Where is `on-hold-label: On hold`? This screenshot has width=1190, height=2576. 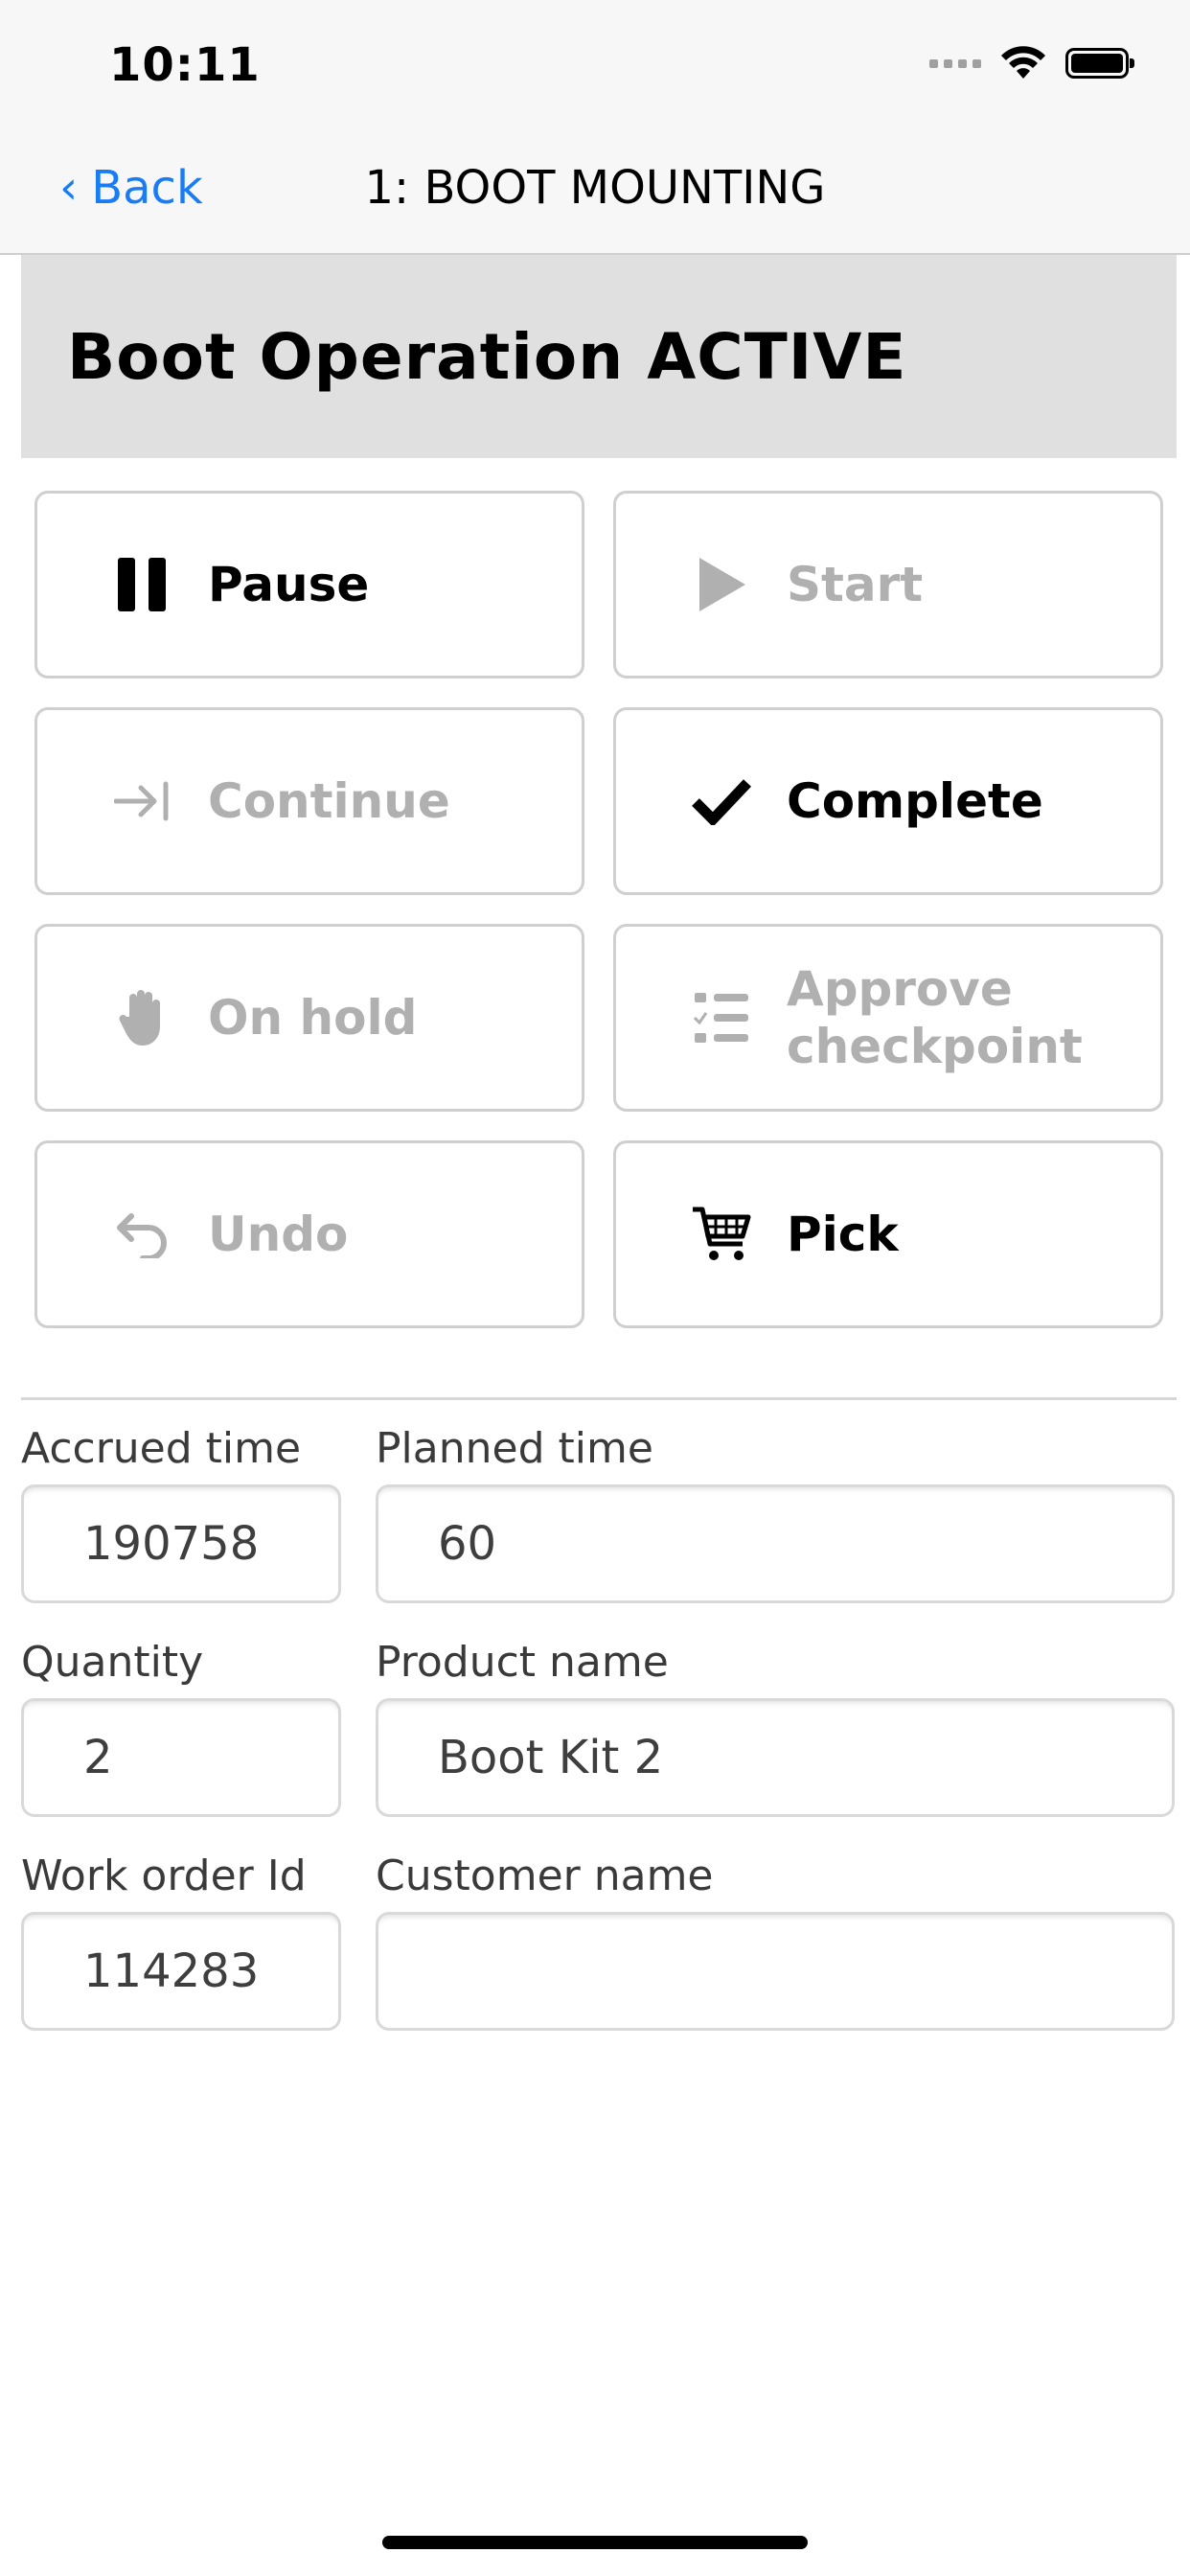 on-hold-label: On hold is located at coordinates (313, 1018).